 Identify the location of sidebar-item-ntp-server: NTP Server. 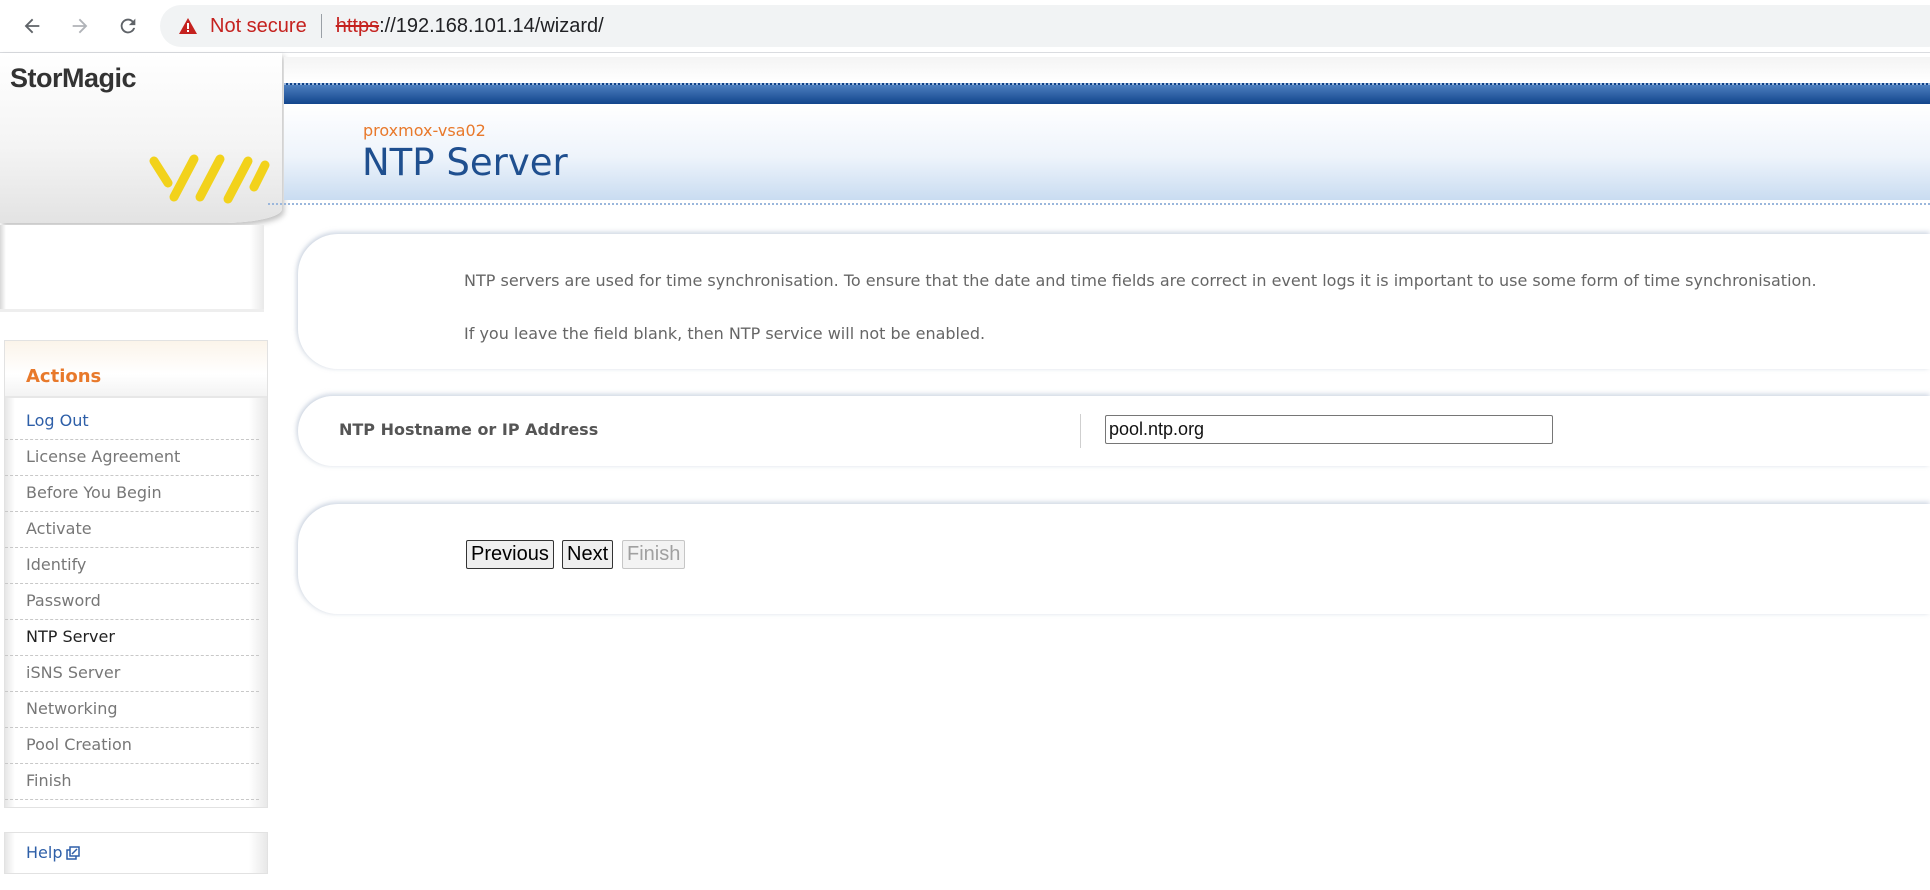
(132, 638).